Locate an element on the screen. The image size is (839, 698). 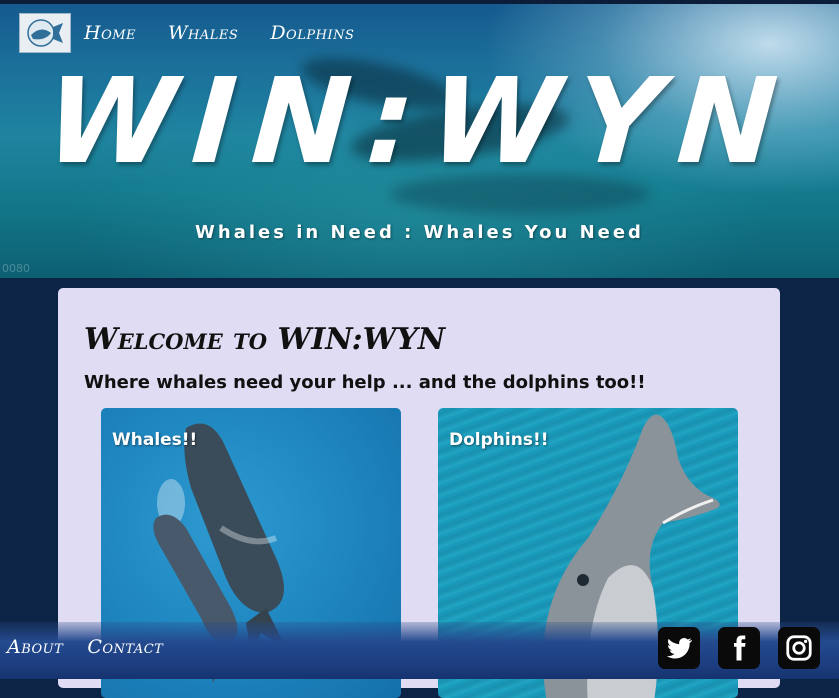
instagram-icon is located at coordinates (799, 648).